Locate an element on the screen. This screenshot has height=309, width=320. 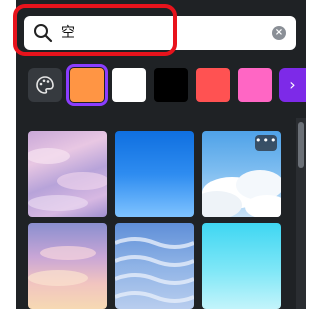
more-options-button: ••• is located at coordinates (266, 143).